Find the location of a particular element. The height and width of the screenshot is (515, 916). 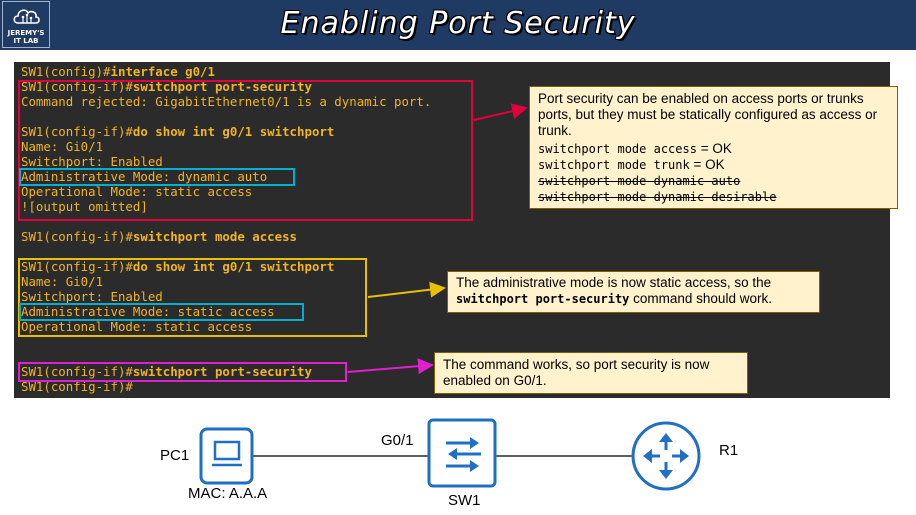

pc1-label: PC1 is located at coordinates (175, 455).